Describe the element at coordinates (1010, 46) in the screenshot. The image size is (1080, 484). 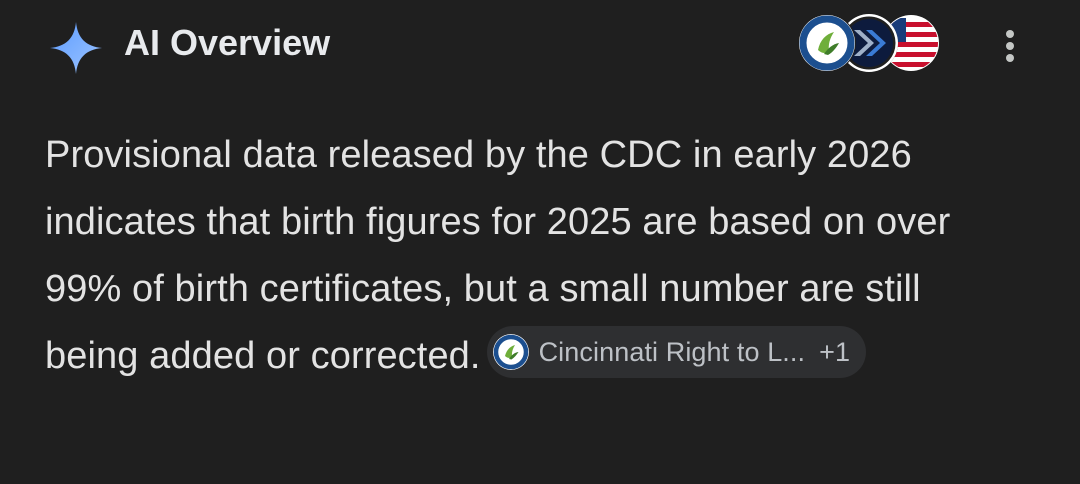
I see `more-vert-icon` at that location.